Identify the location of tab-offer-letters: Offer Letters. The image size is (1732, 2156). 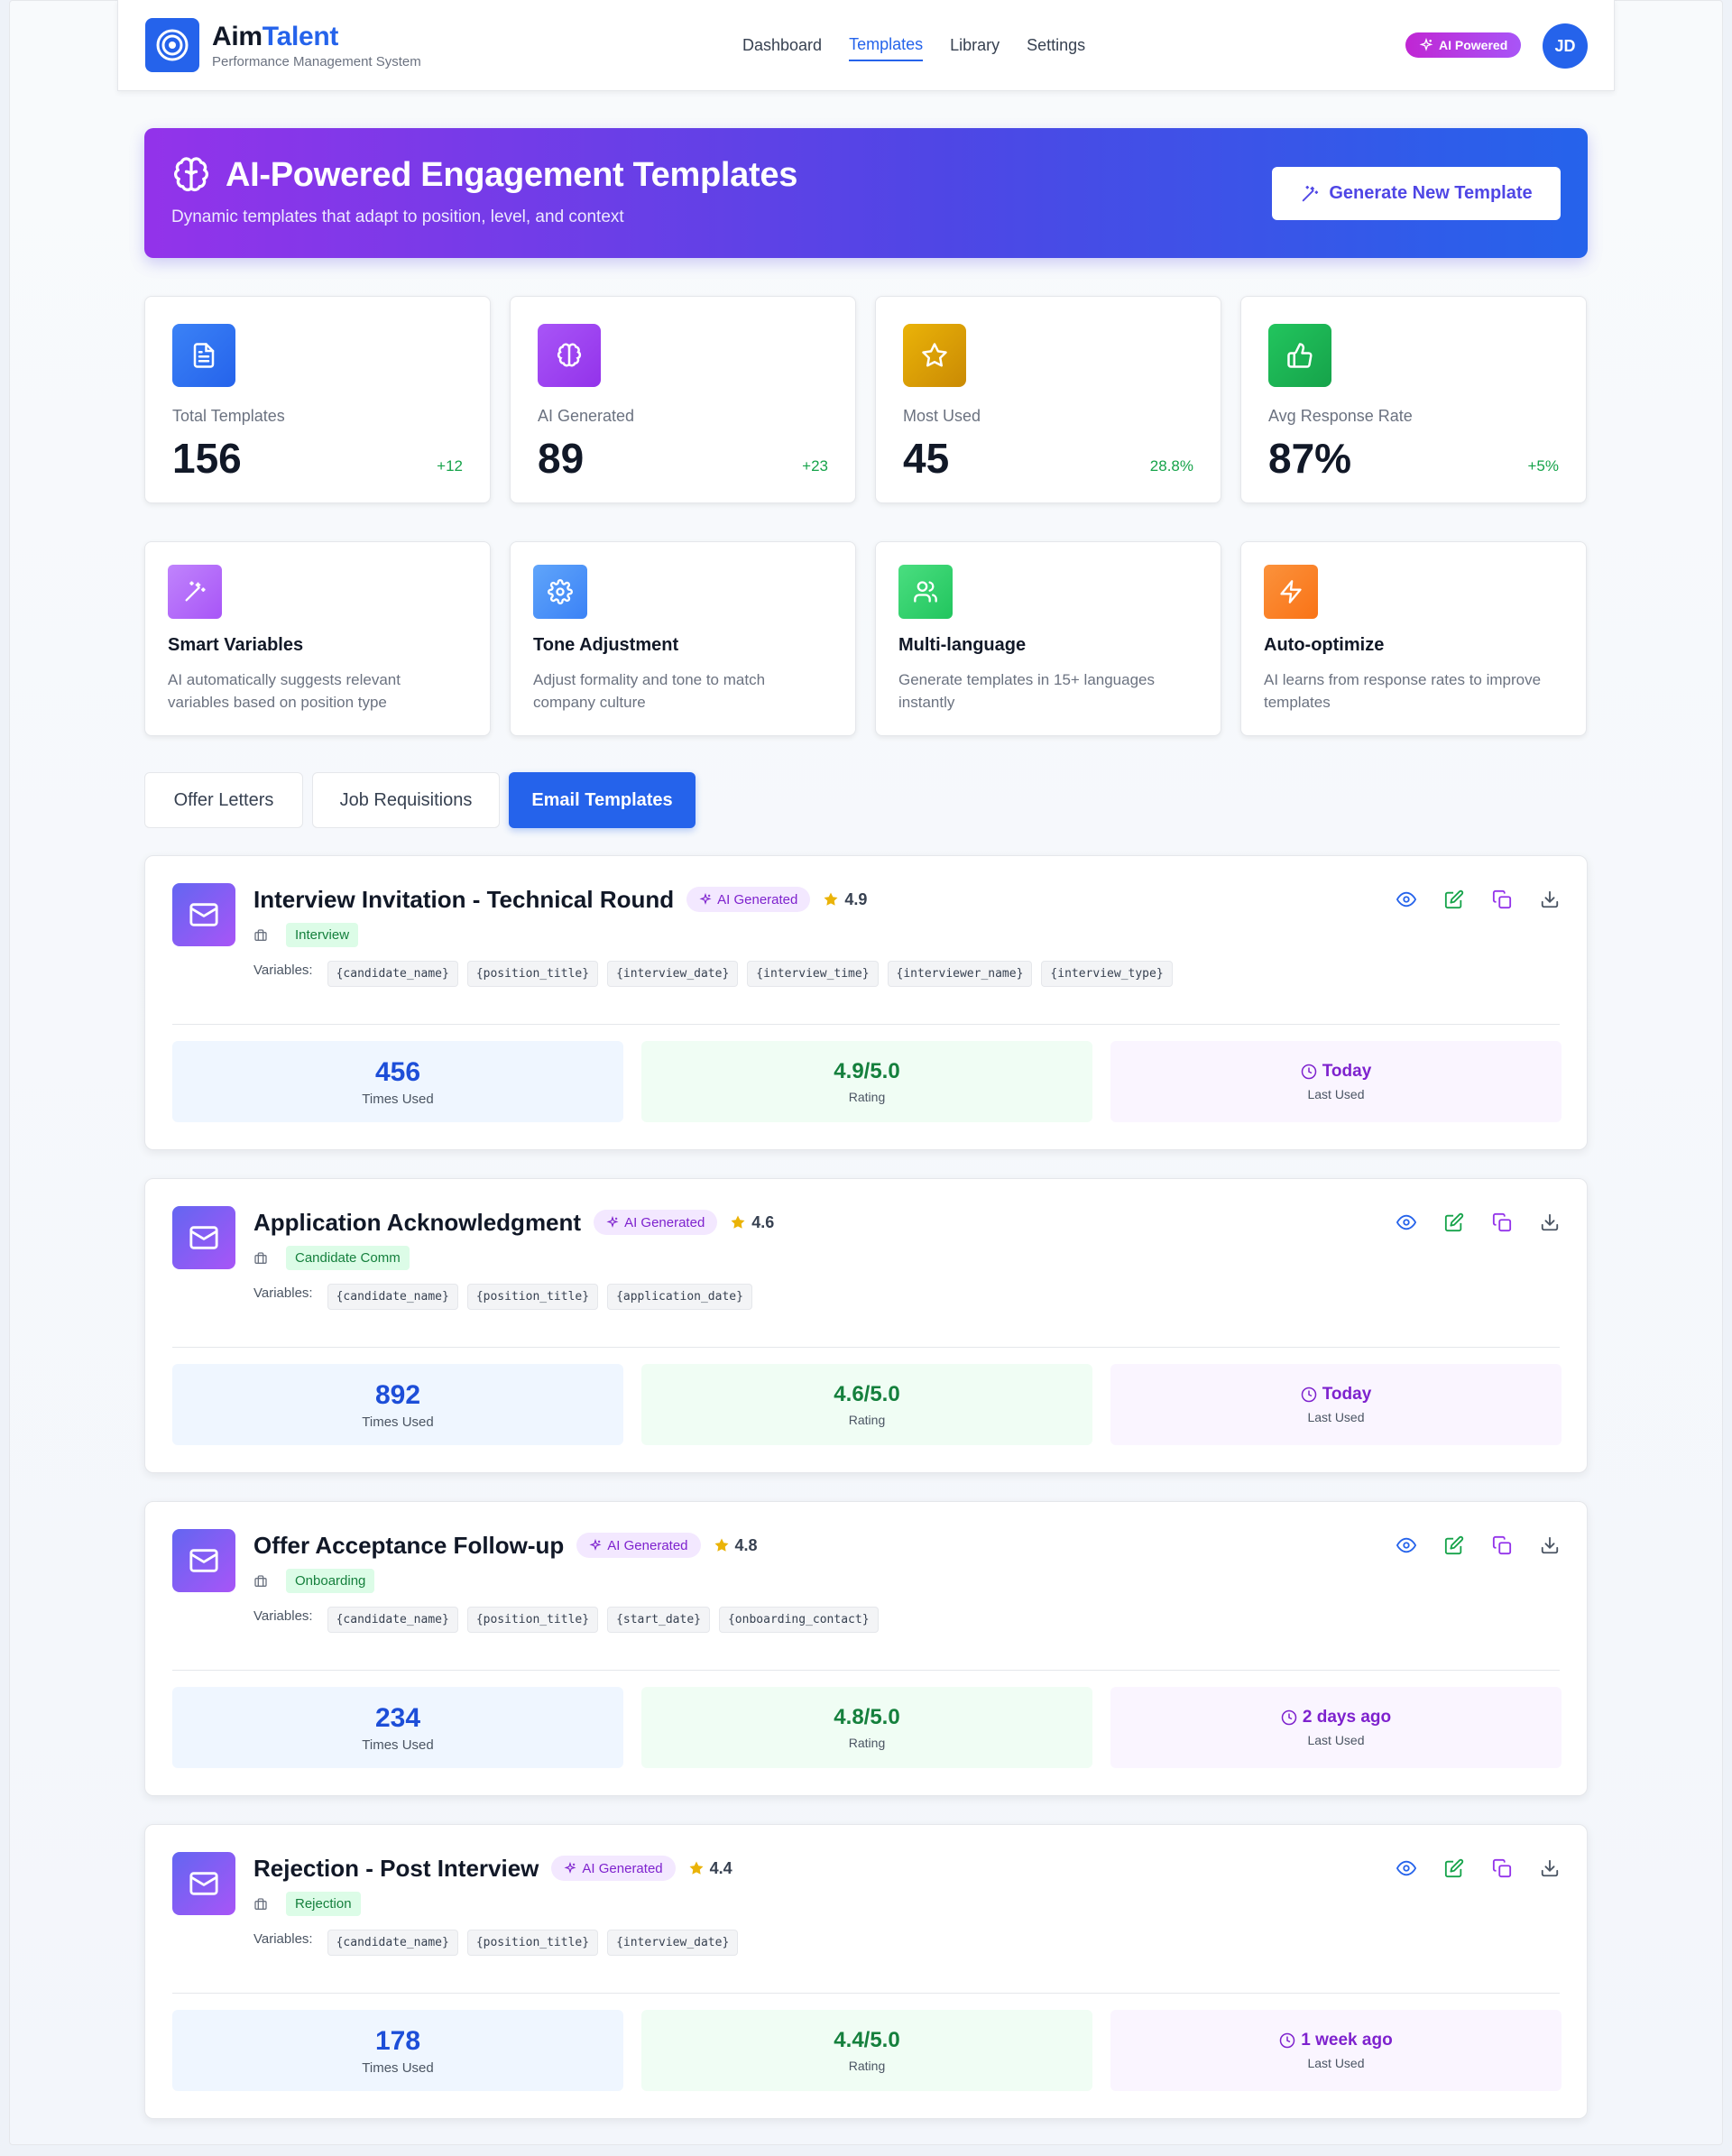
(223, 800).